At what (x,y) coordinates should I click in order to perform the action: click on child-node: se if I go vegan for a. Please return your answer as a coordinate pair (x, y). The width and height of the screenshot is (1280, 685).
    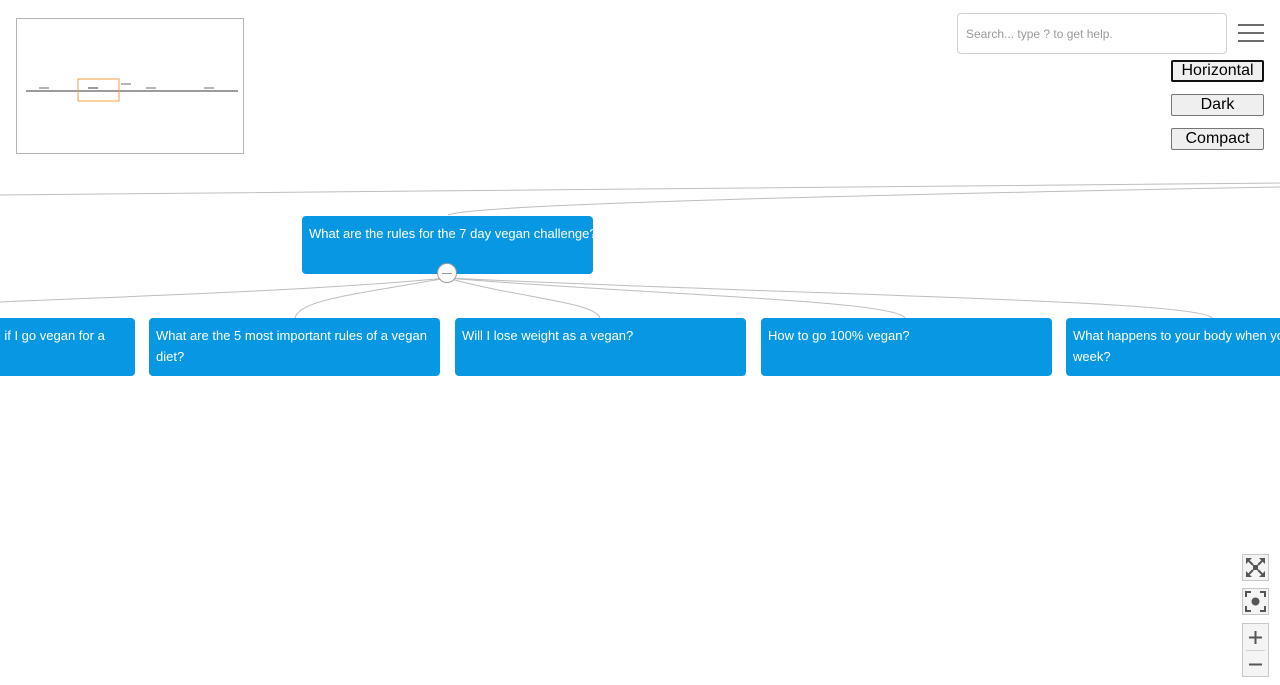
    Looking at the image, I should click on (67, 347).